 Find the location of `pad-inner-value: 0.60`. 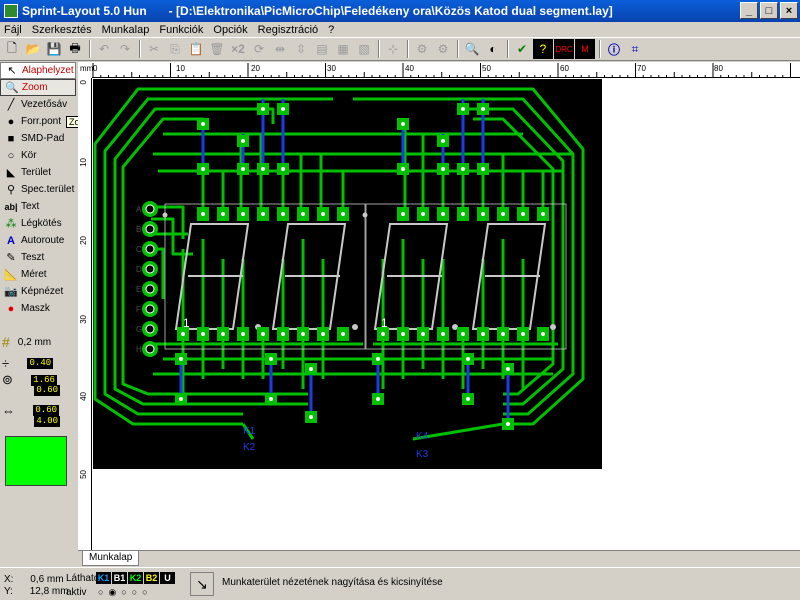

pad-inner-value: 0.60 is located at coordinates (47, 390).